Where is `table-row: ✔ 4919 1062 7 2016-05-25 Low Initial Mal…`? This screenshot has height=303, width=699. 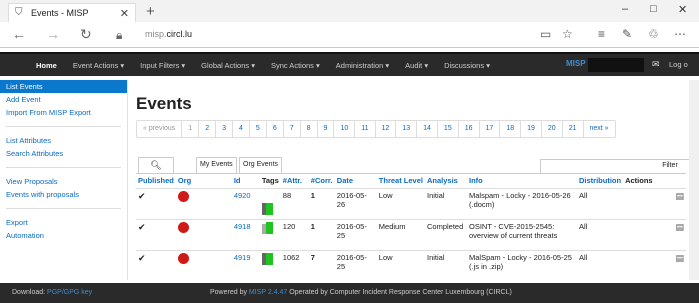
table-row: ✔ 4919 1062 7 2016-05-25 Low Initial Mal… is located at coordinates (411, 265).